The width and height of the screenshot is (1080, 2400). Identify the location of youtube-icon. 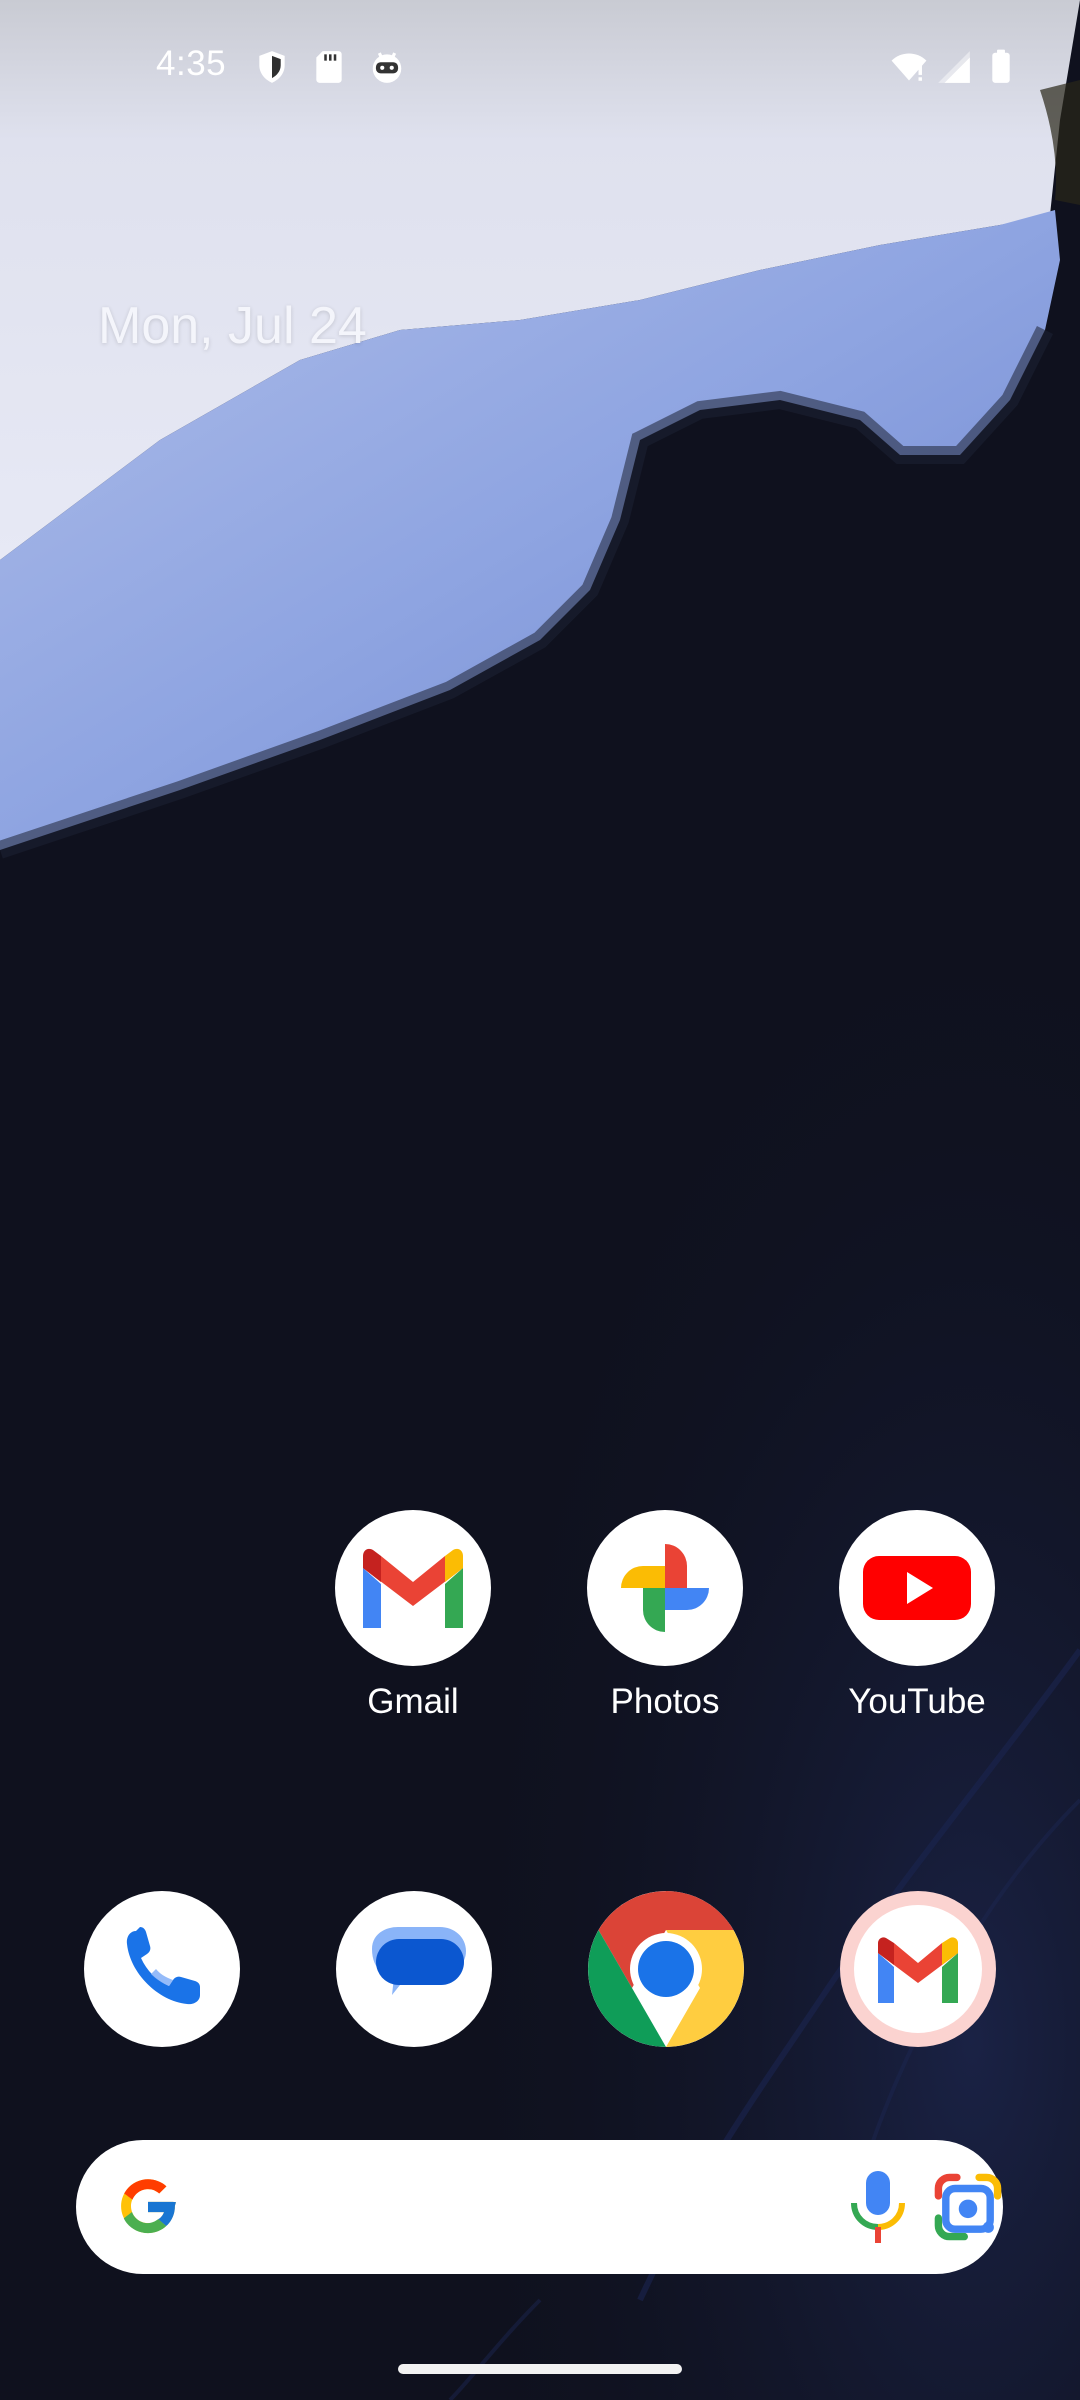
(917, 1588).